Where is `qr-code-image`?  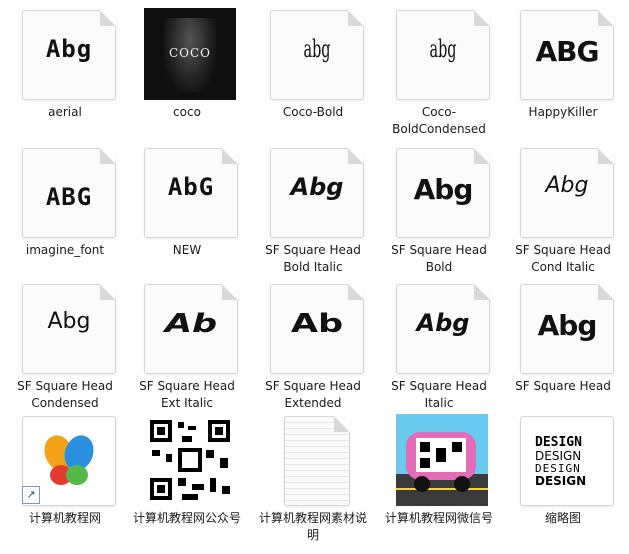 qr-code-image is located at coordinates (190, 460).